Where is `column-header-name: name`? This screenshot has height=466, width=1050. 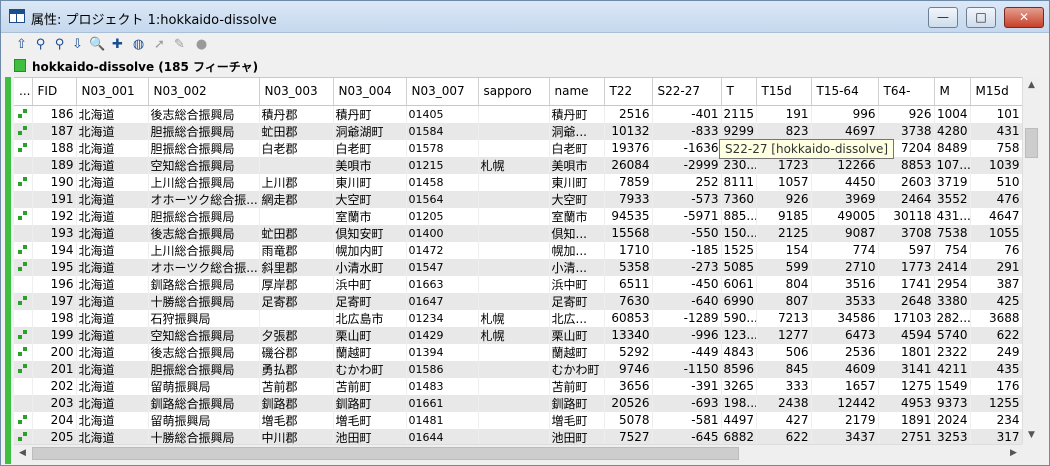 column-header-name: name is located at coordinates (577, 92).